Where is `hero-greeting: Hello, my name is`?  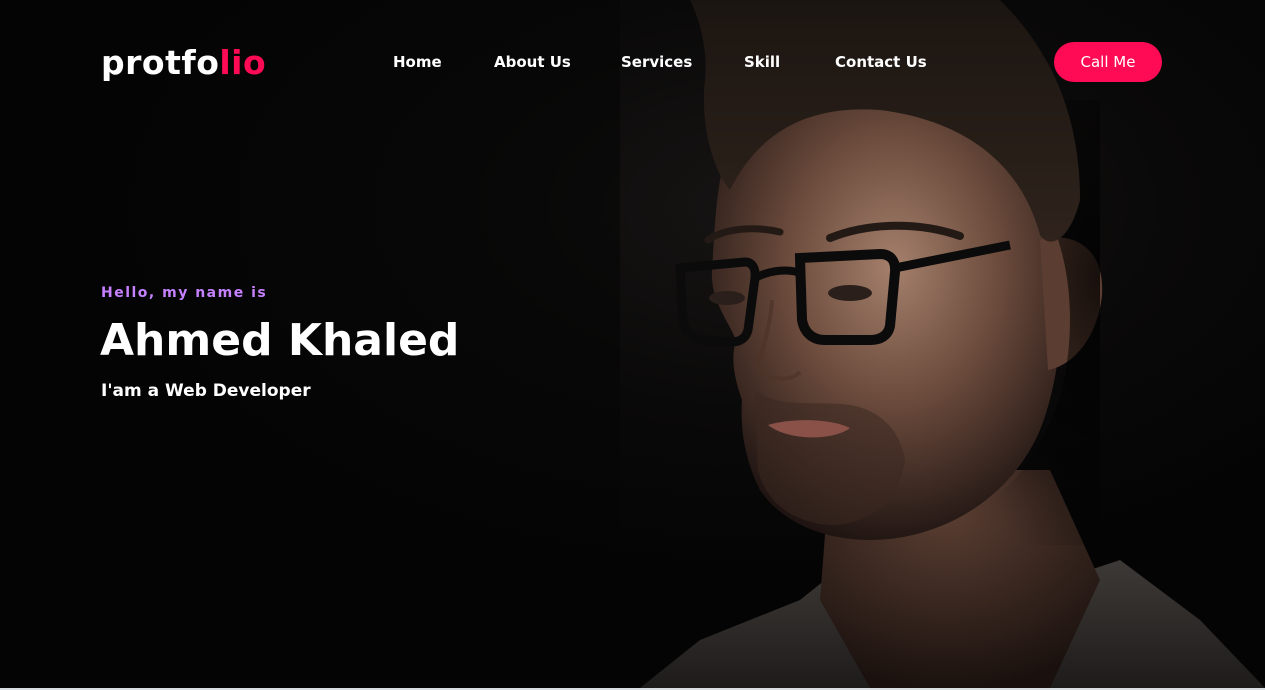
hero-greeting: Hello, my name is is located at coordinates (184, 293).